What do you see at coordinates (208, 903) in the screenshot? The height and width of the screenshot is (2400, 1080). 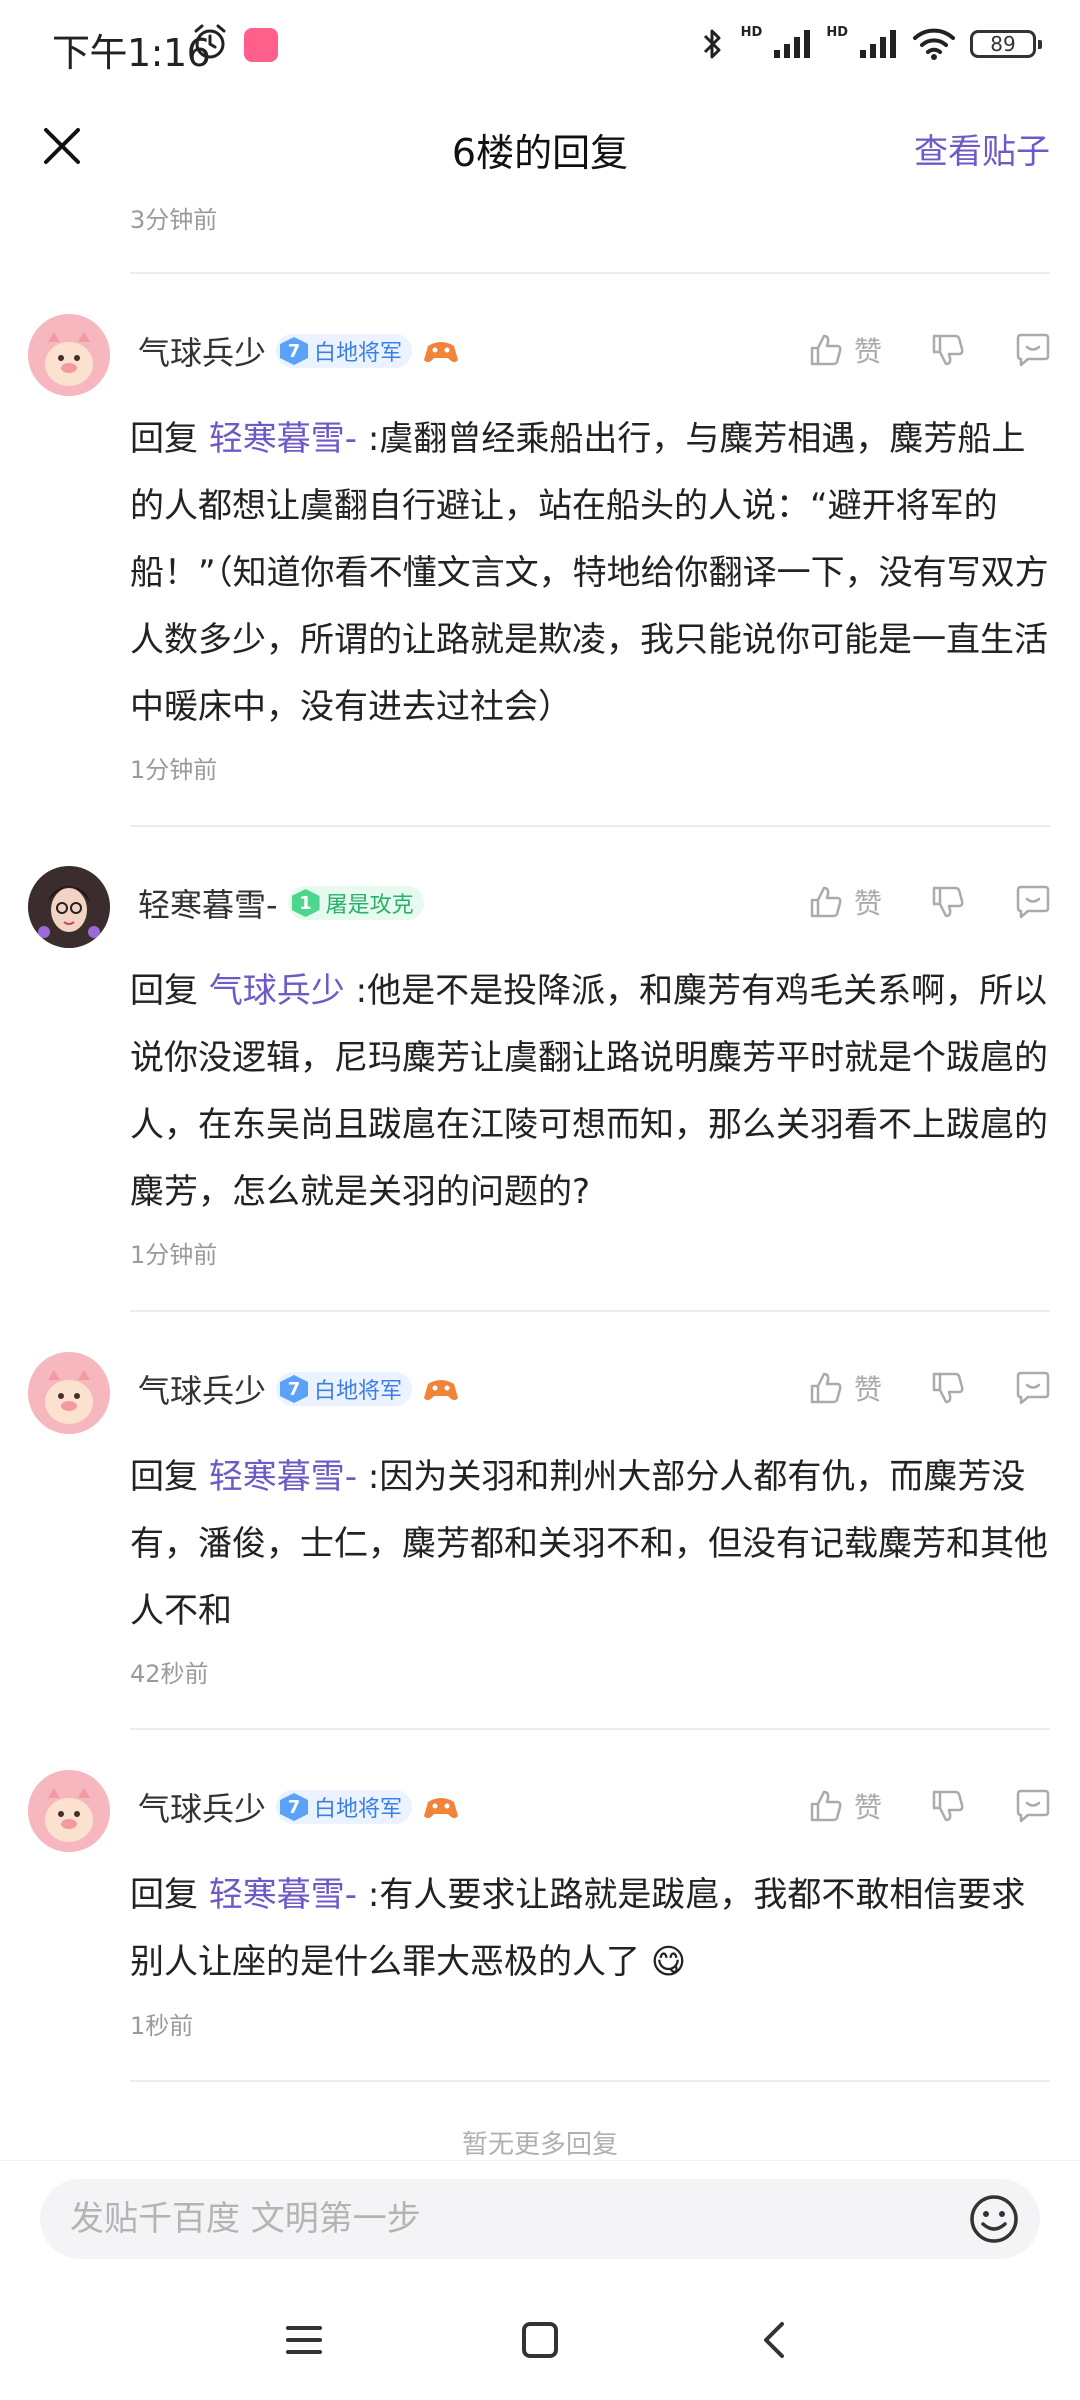 I see `username: 轻寒暮雪-` at bounding box center [208, 903].